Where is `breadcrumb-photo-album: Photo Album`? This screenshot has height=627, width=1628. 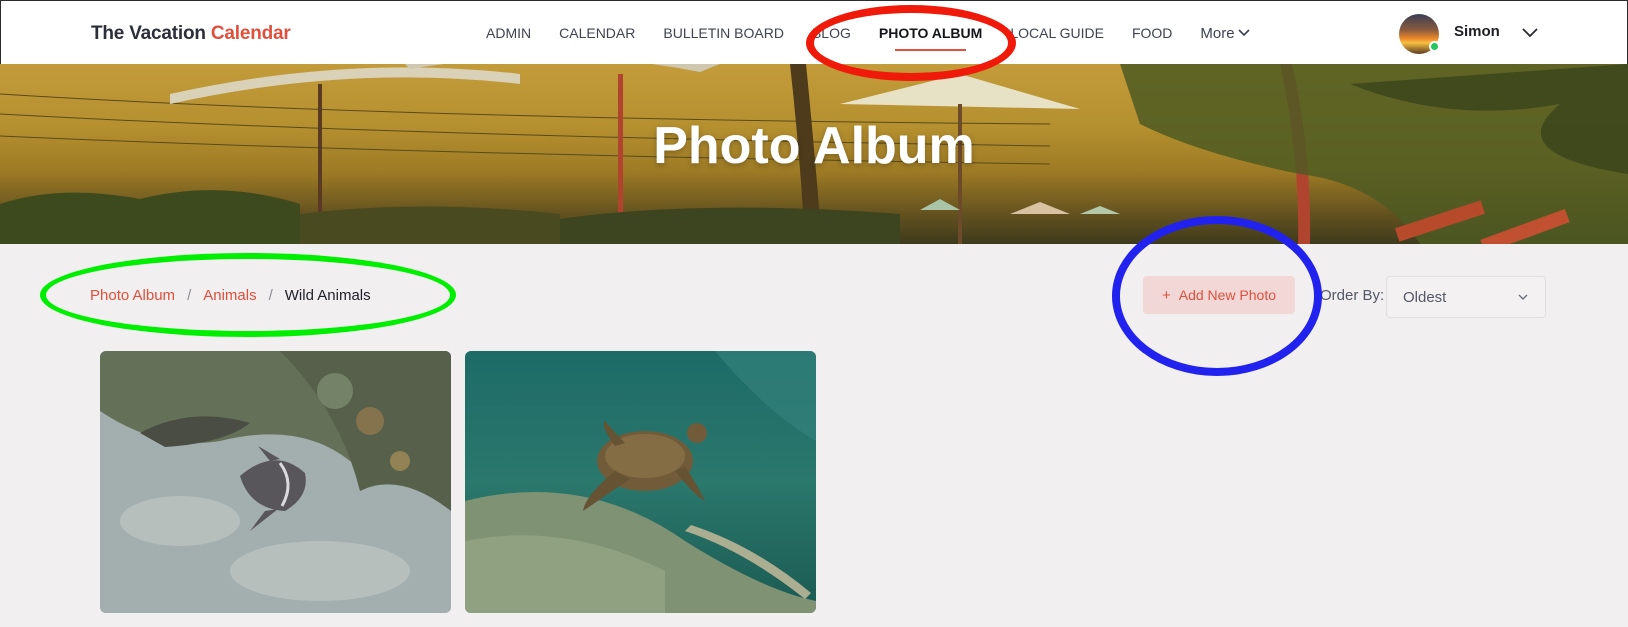
breadcrumb-photo-album: Photo Album is located at coordinates (132, 295).